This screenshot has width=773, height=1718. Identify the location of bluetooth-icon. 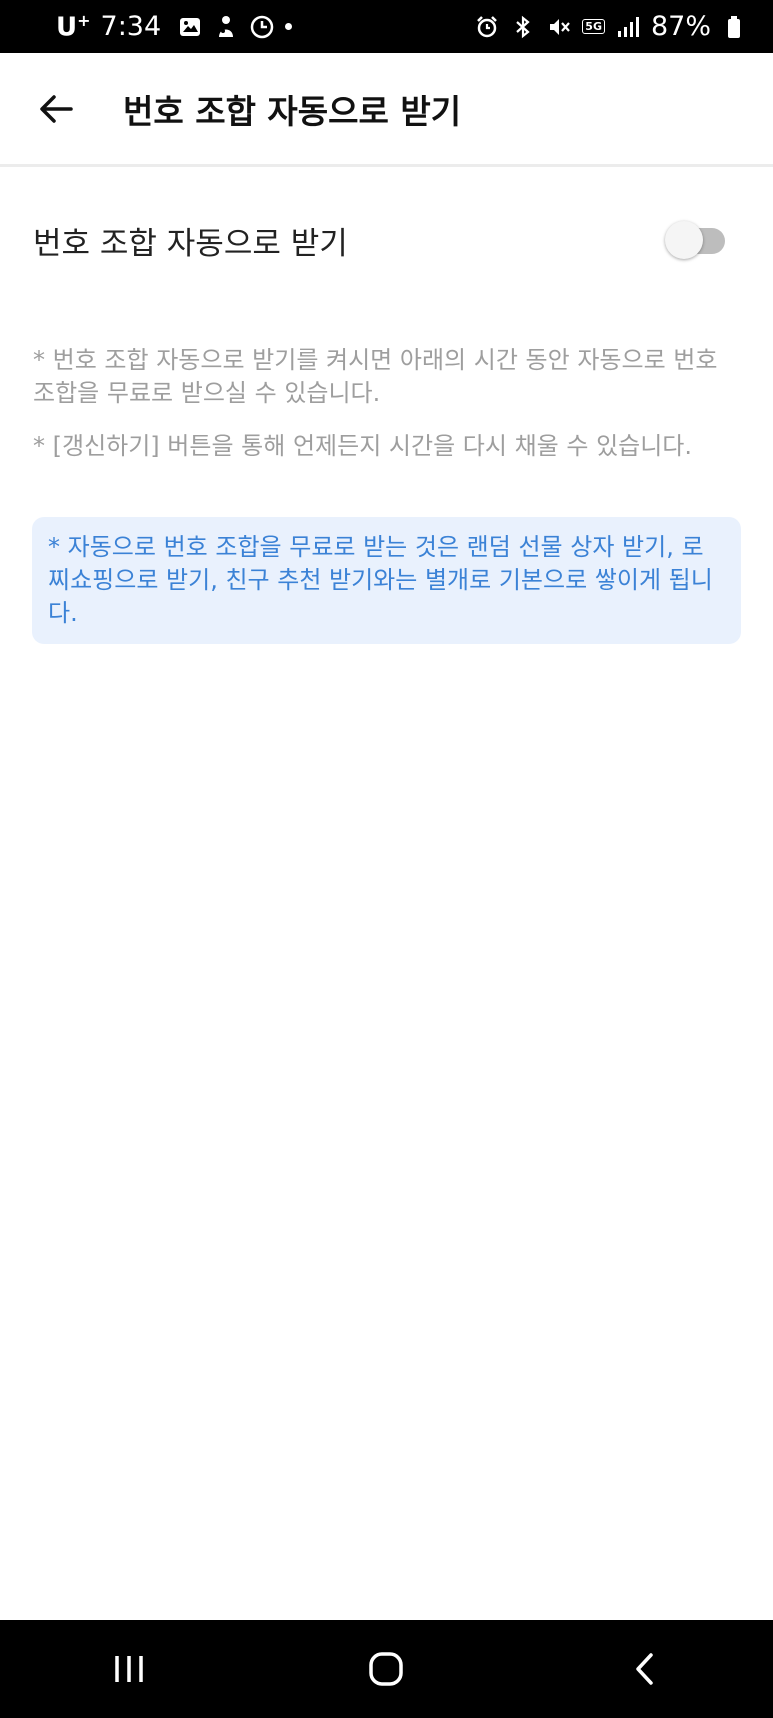
(523, 27).